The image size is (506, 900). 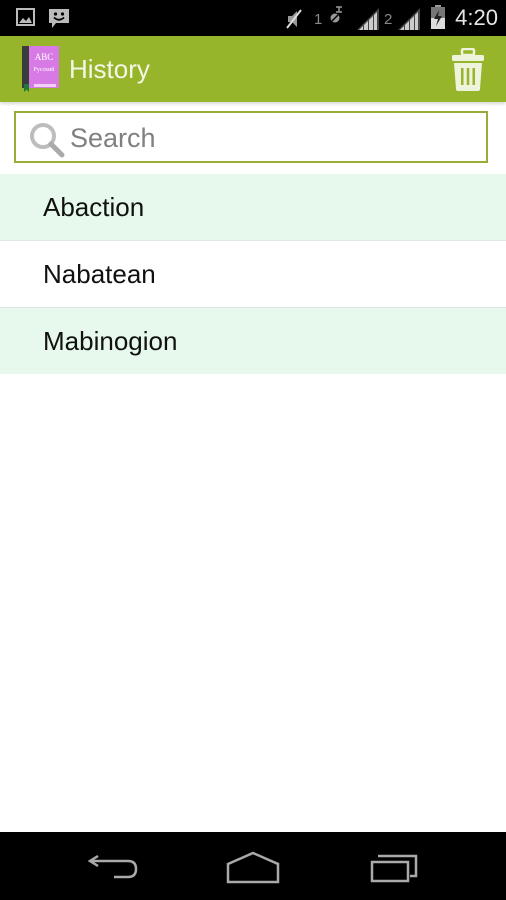 I want to click on app-logo-text-top: ABC, so click(x=44, y=57).